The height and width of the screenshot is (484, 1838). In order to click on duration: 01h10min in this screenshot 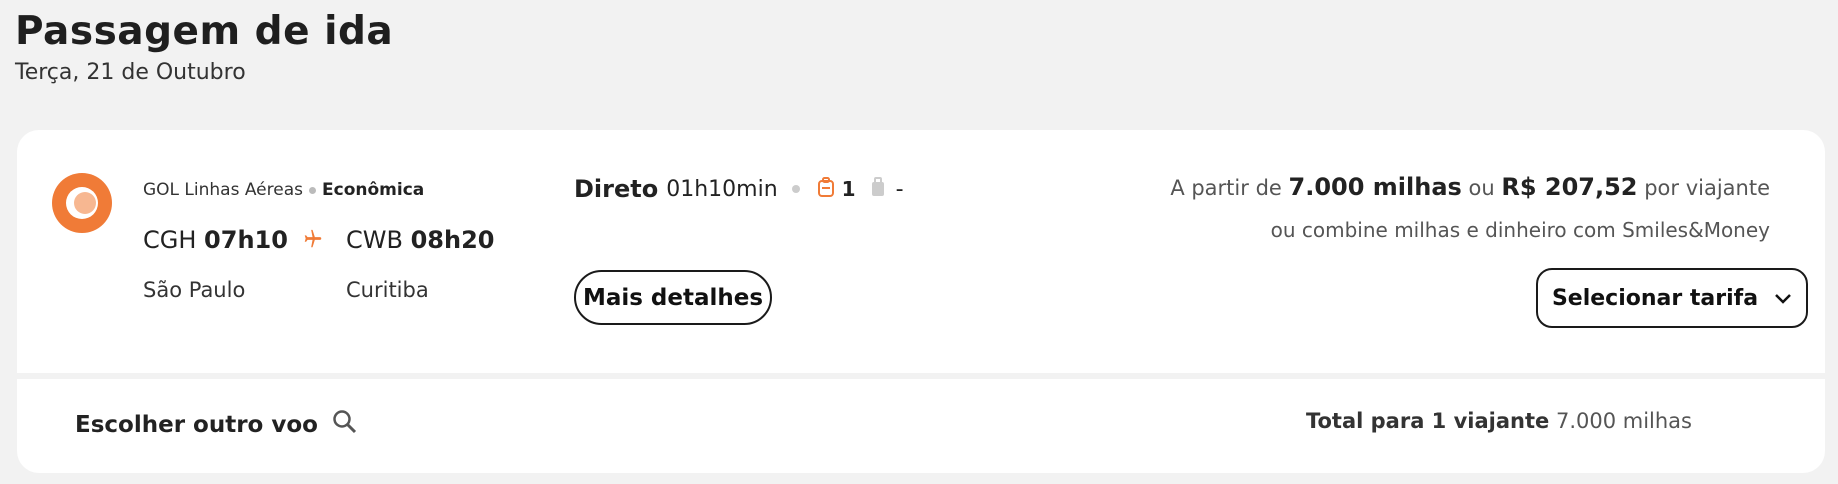, I will do `click(722, 189)`.